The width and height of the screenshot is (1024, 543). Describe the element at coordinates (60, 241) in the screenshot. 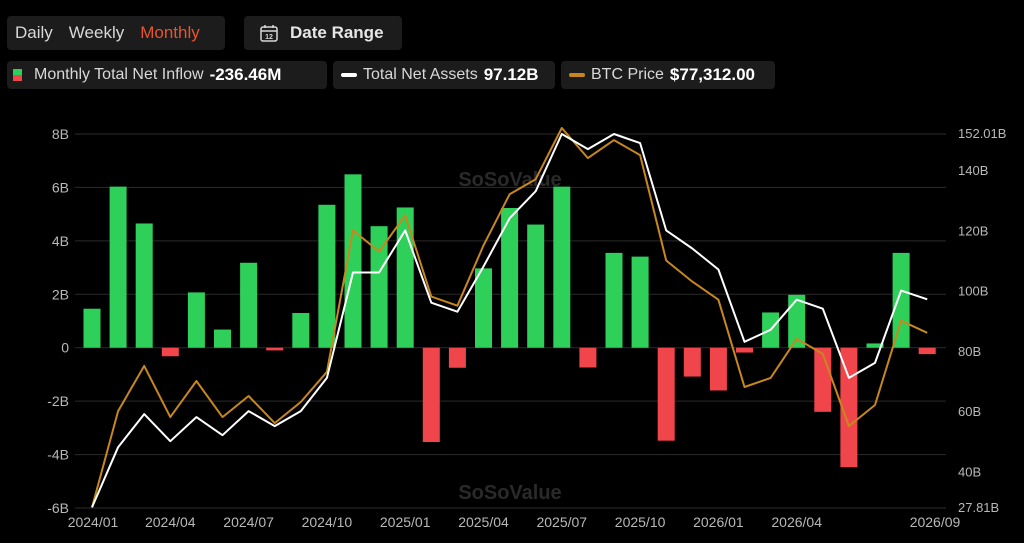

I see `left-tick-label: 4B` at that location.